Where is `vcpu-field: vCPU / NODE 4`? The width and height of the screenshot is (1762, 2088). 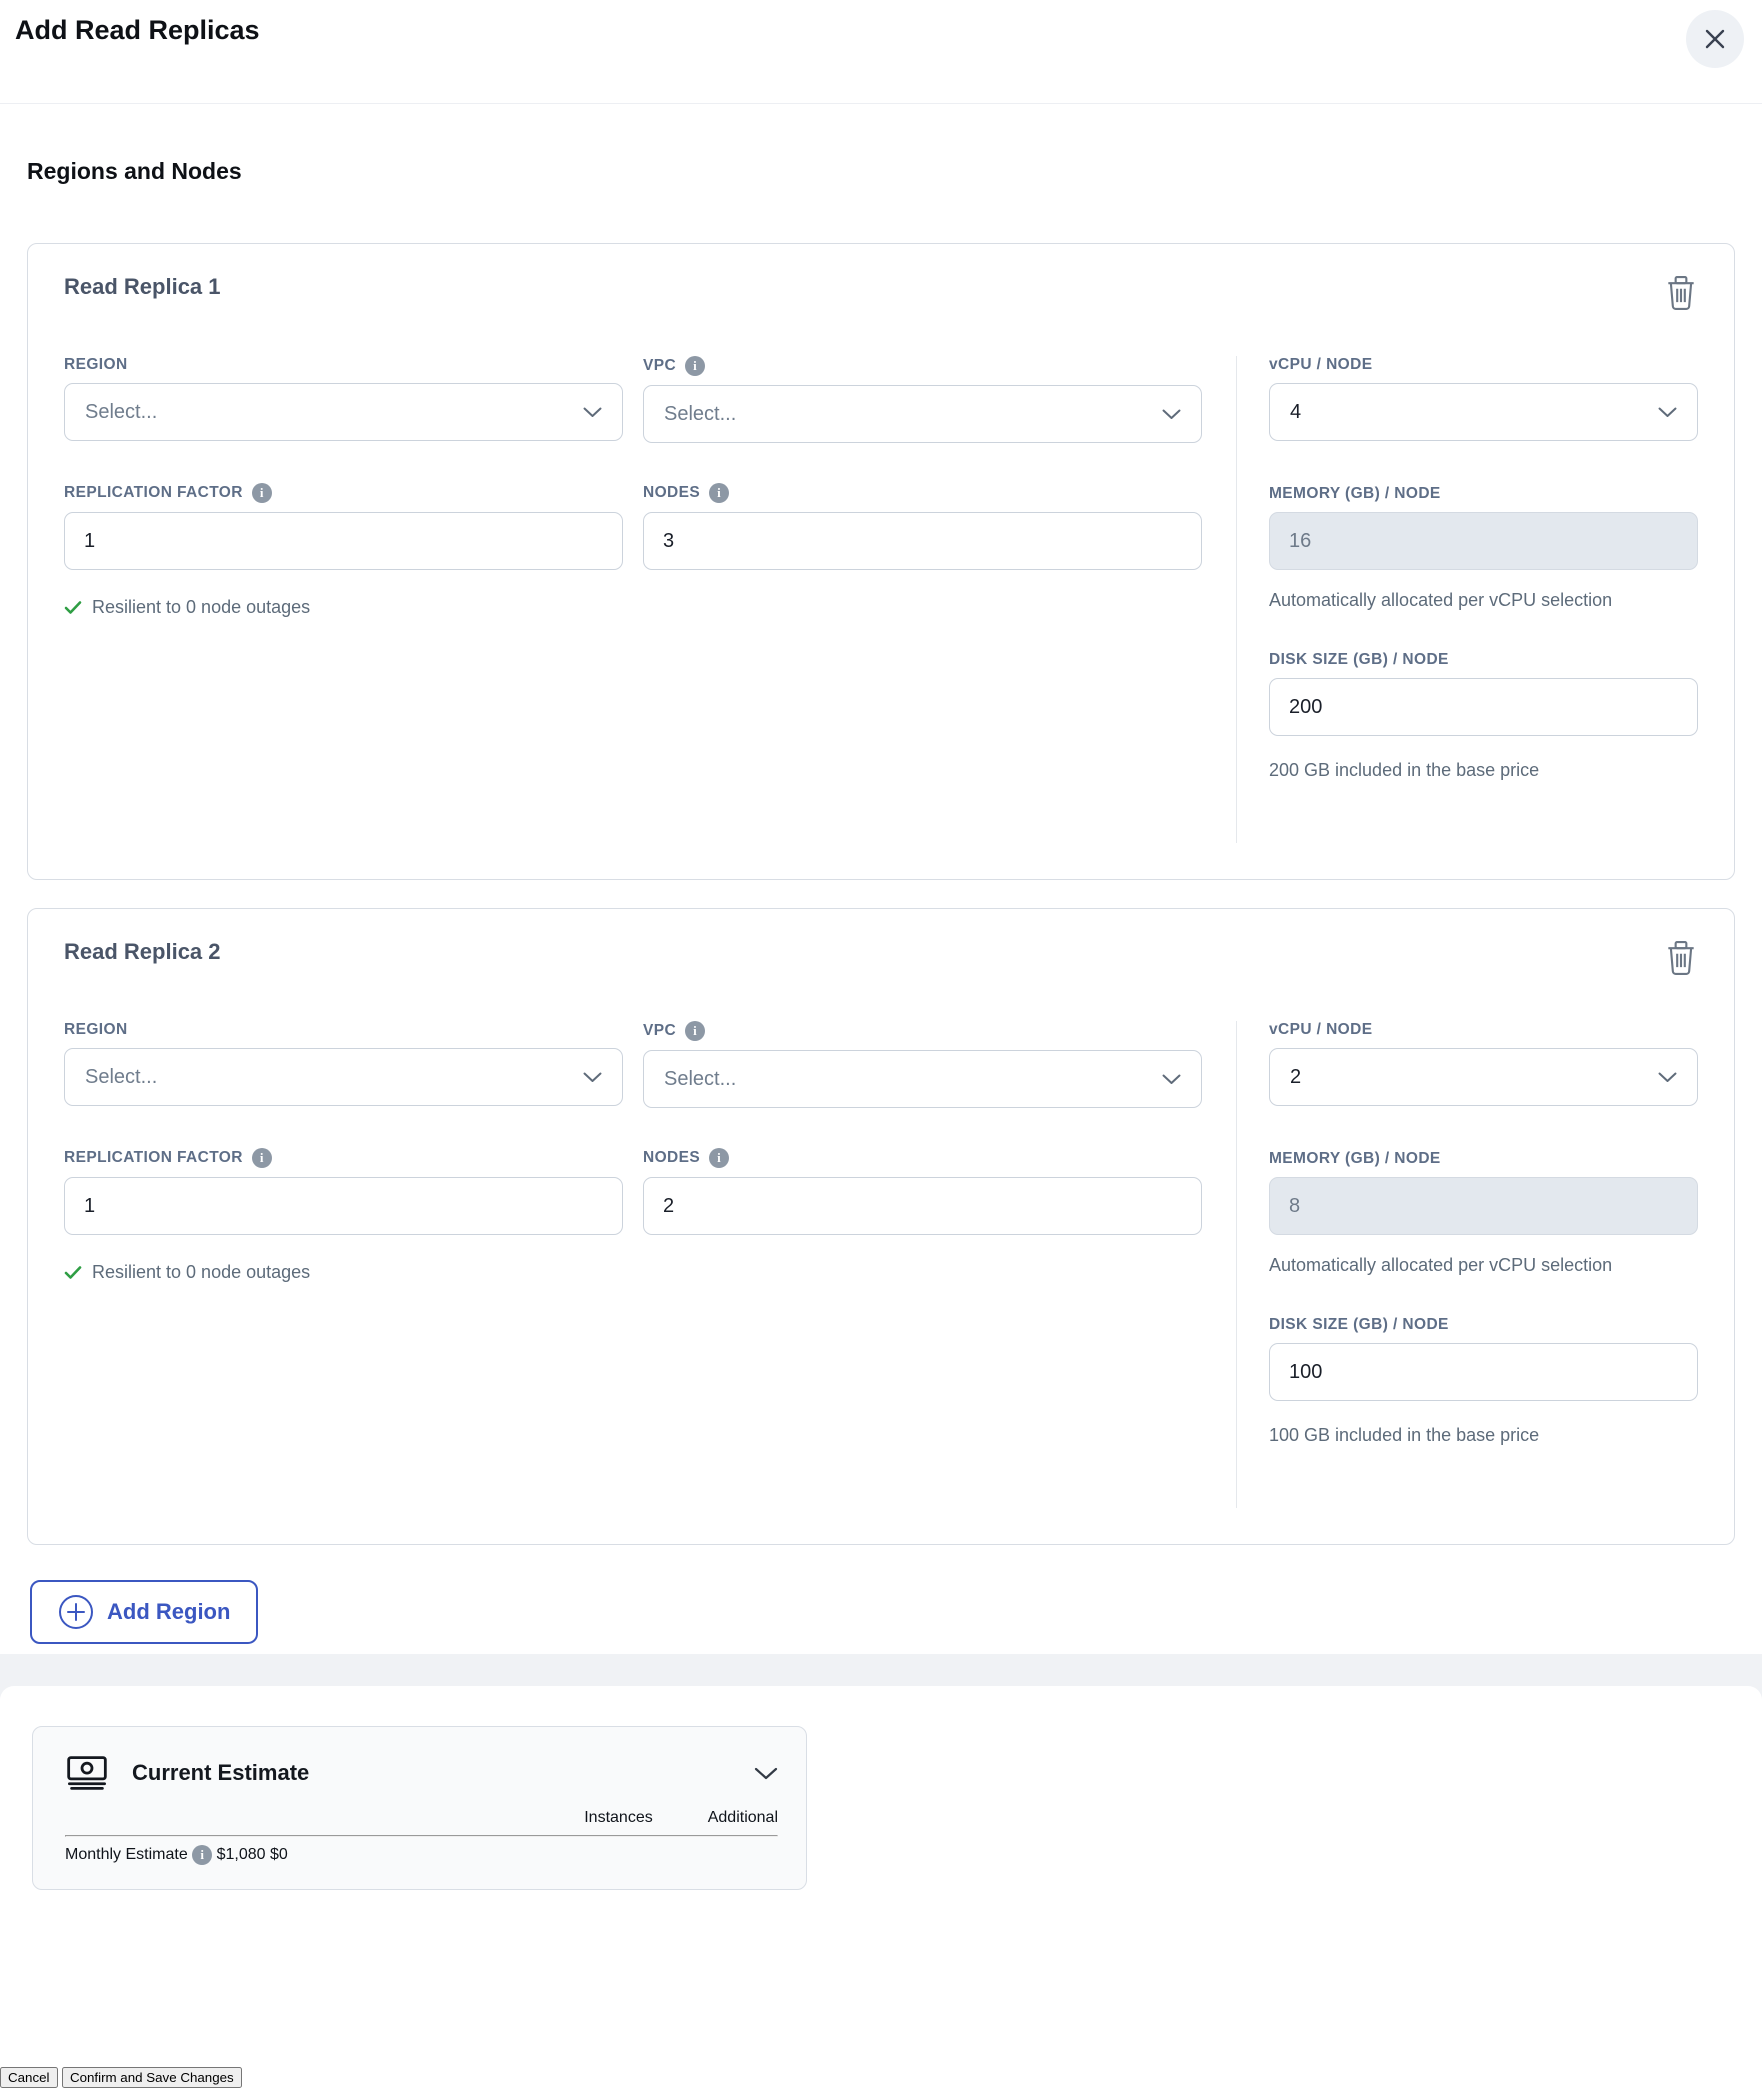
vcpu-field: vCPU / NODE 4 is located at coordinates (1483, 398).